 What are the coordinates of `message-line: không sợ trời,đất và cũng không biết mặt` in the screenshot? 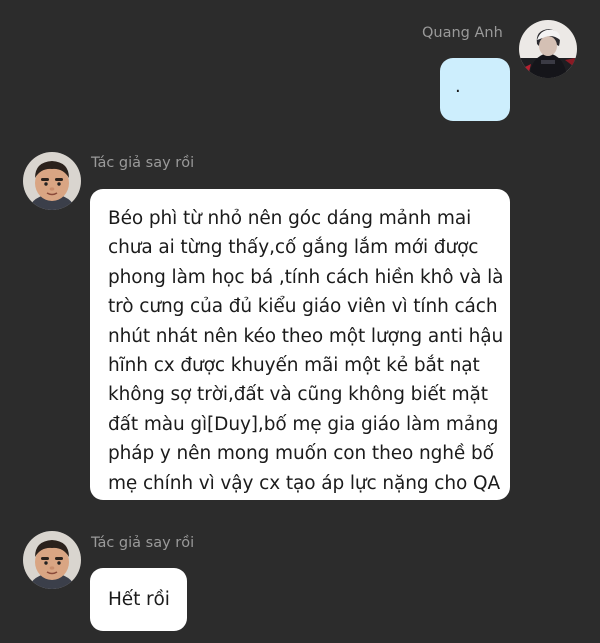 It's located at (298, 395).